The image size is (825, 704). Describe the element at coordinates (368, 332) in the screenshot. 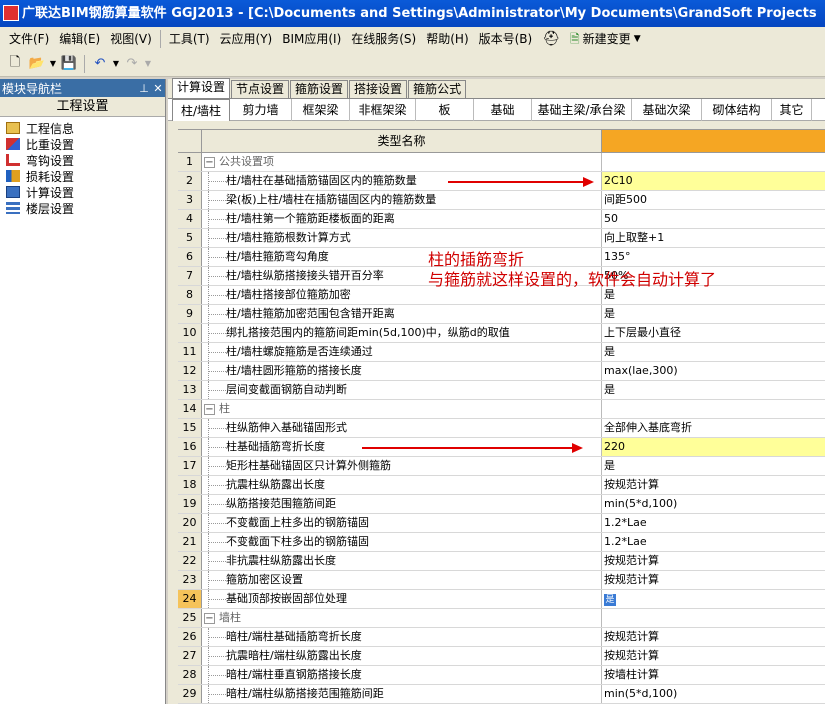

I see `setting-name: 绑扎搭接范围内的箍筋间距min(5d,100)中，纵筋d的取值` at that location.